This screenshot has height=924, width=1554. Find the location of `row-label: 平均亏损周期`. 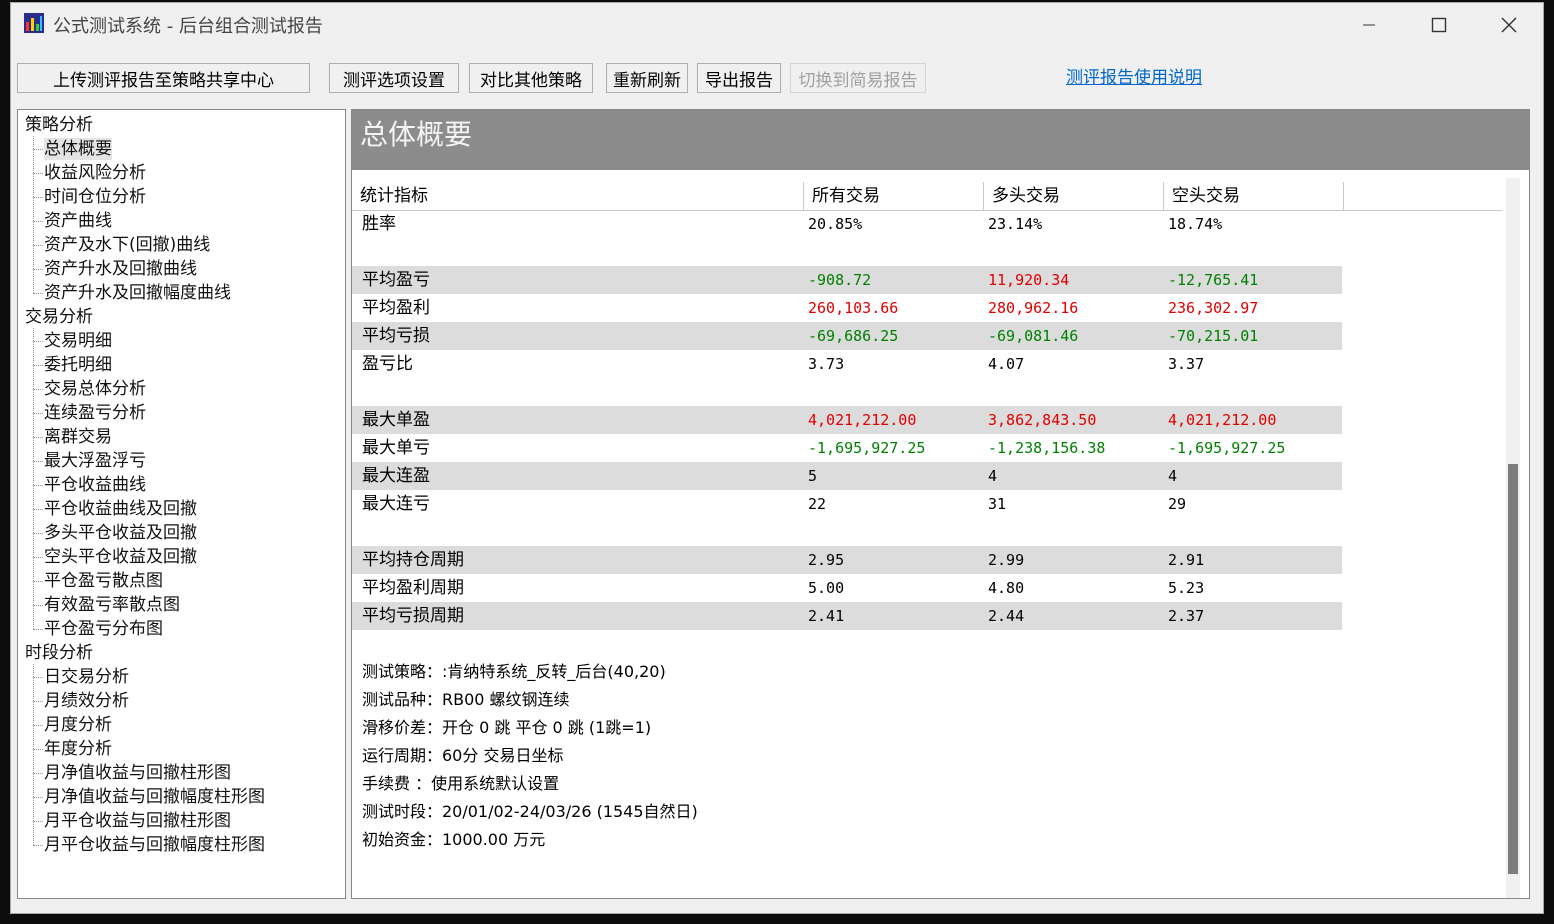

row-label: 平均亏损周期 is located at coordinates (413, 616).